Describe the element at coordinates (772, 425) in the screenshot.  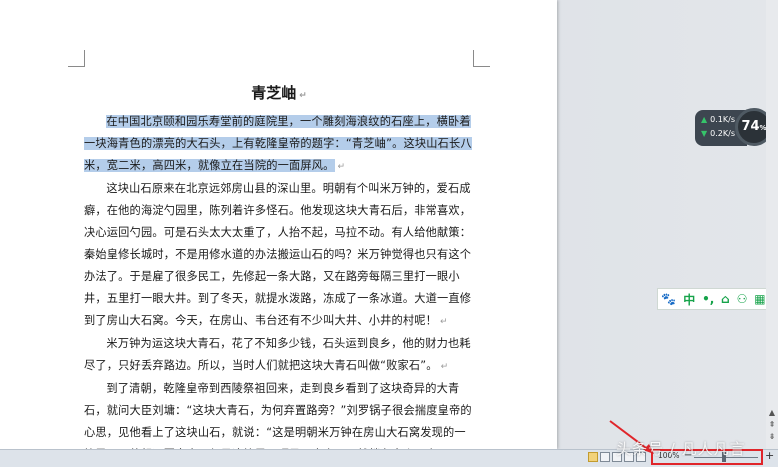
I see `page-up-icon: ⇞` at that location.